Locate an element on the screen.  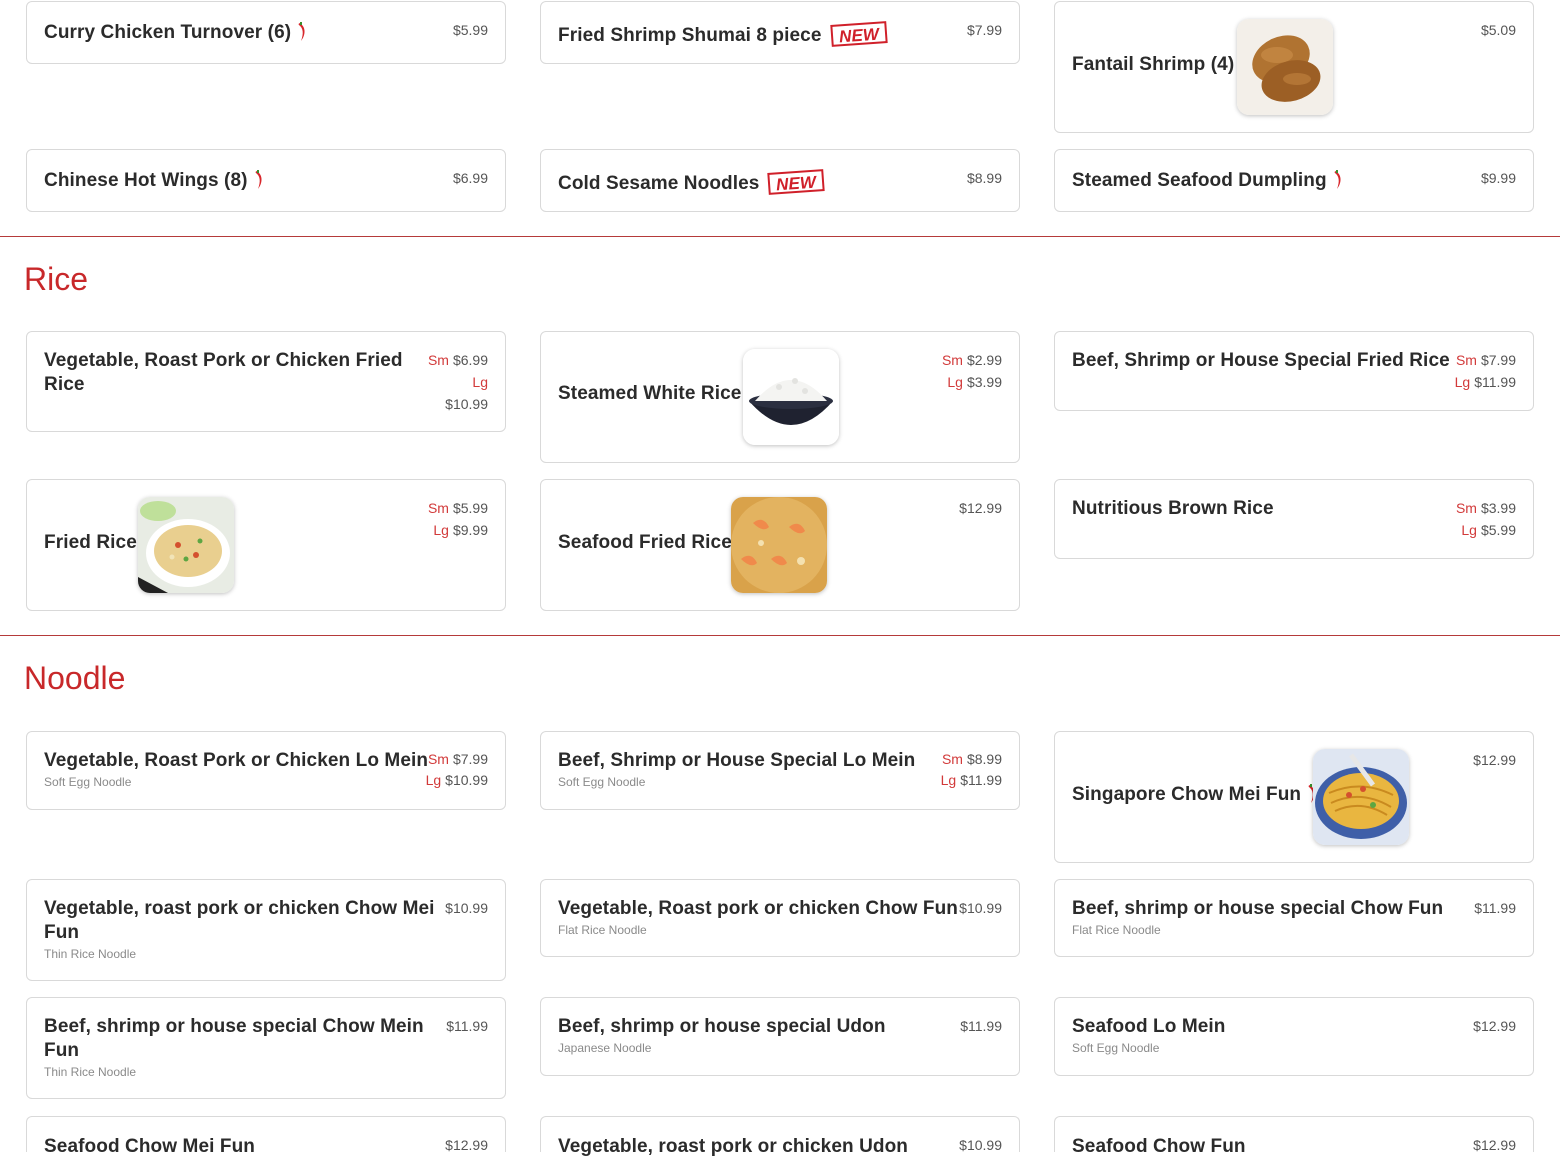
menu-item-card: Seafood Chow Fun $12.99 is located at coordinates (1294, 1136).